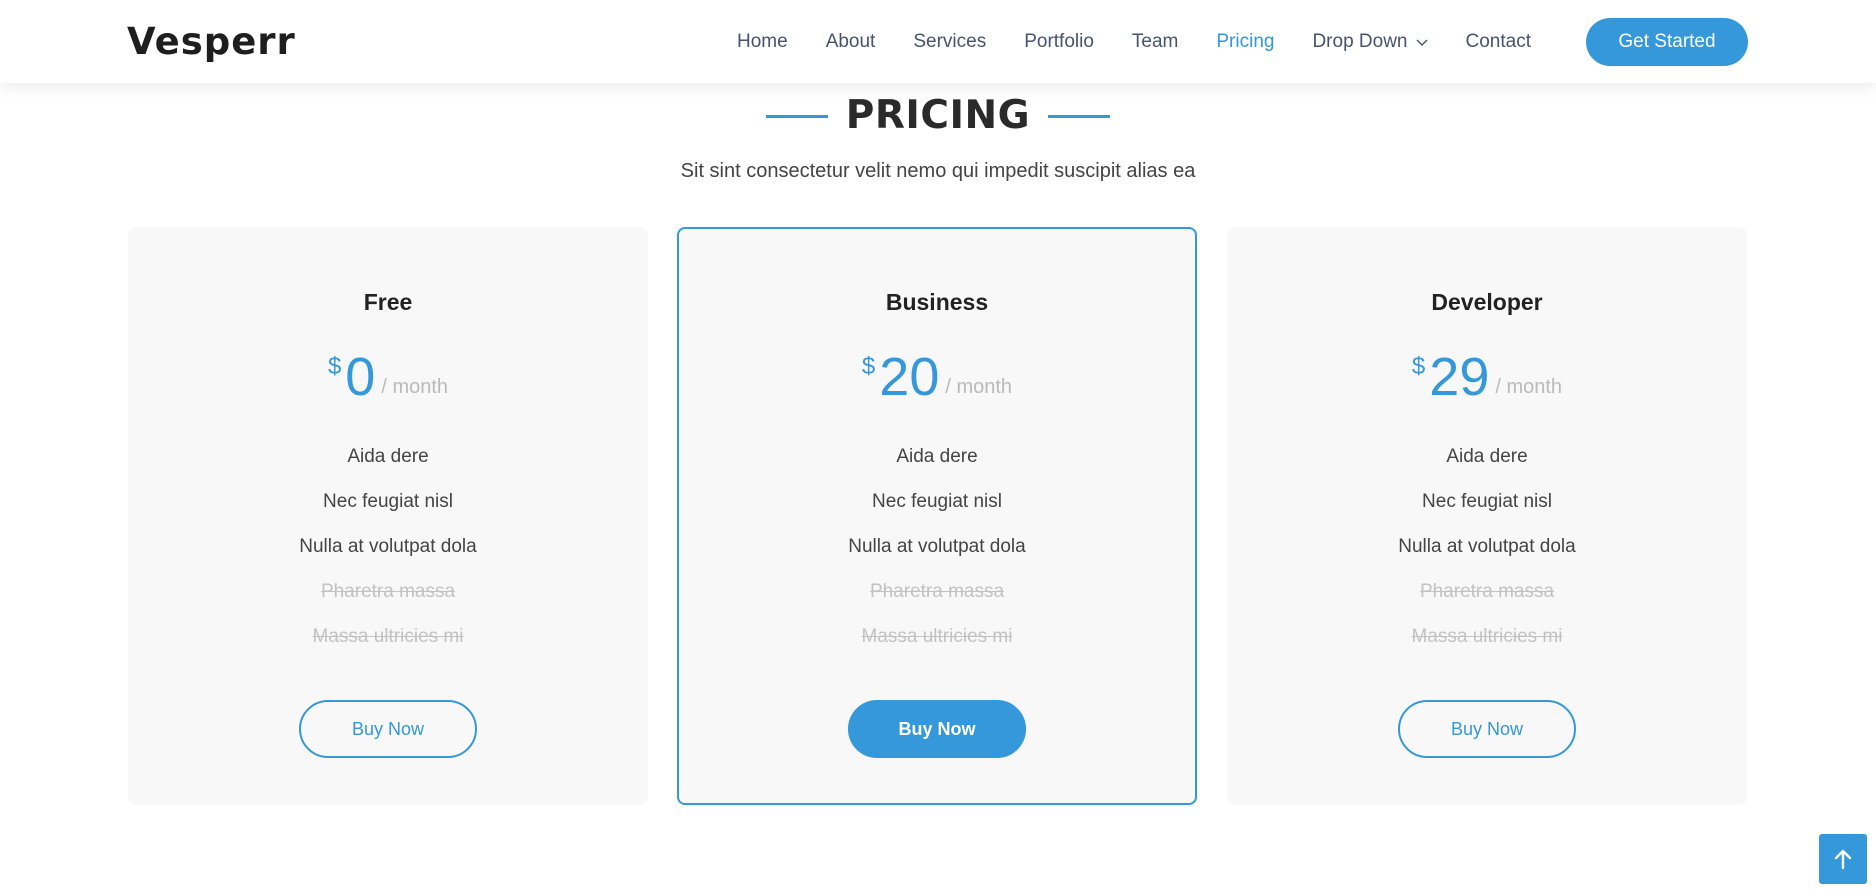 The height and width of the screenshot is (890, 1876). I want to click on plan-name: Free, so click(388, 302).